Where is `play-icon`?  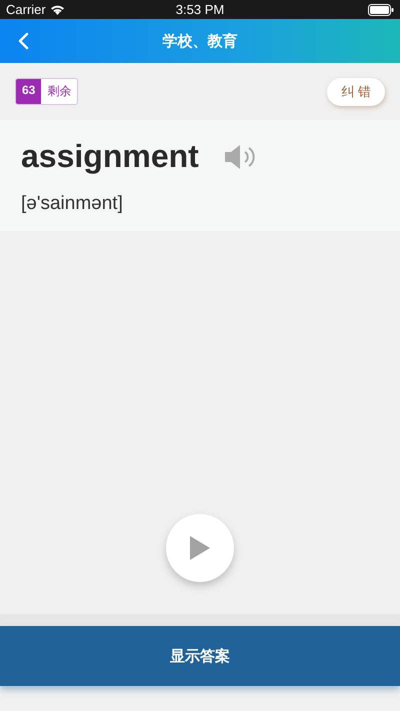
play-icon is located at coordinates (200, 548).